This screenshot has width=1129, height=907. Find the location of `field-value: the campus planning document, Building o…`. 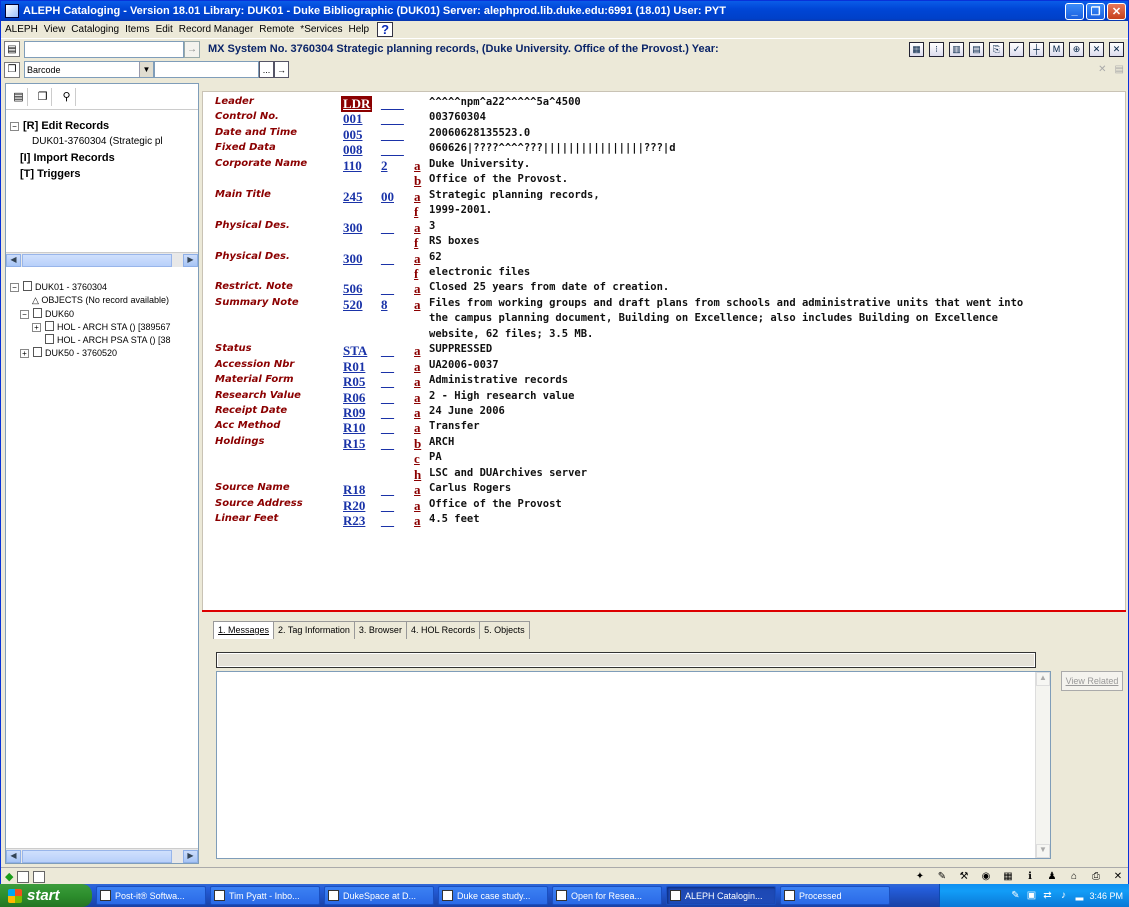

field-value: the campus planning document, Building o… is located at coordinates (713, 318).